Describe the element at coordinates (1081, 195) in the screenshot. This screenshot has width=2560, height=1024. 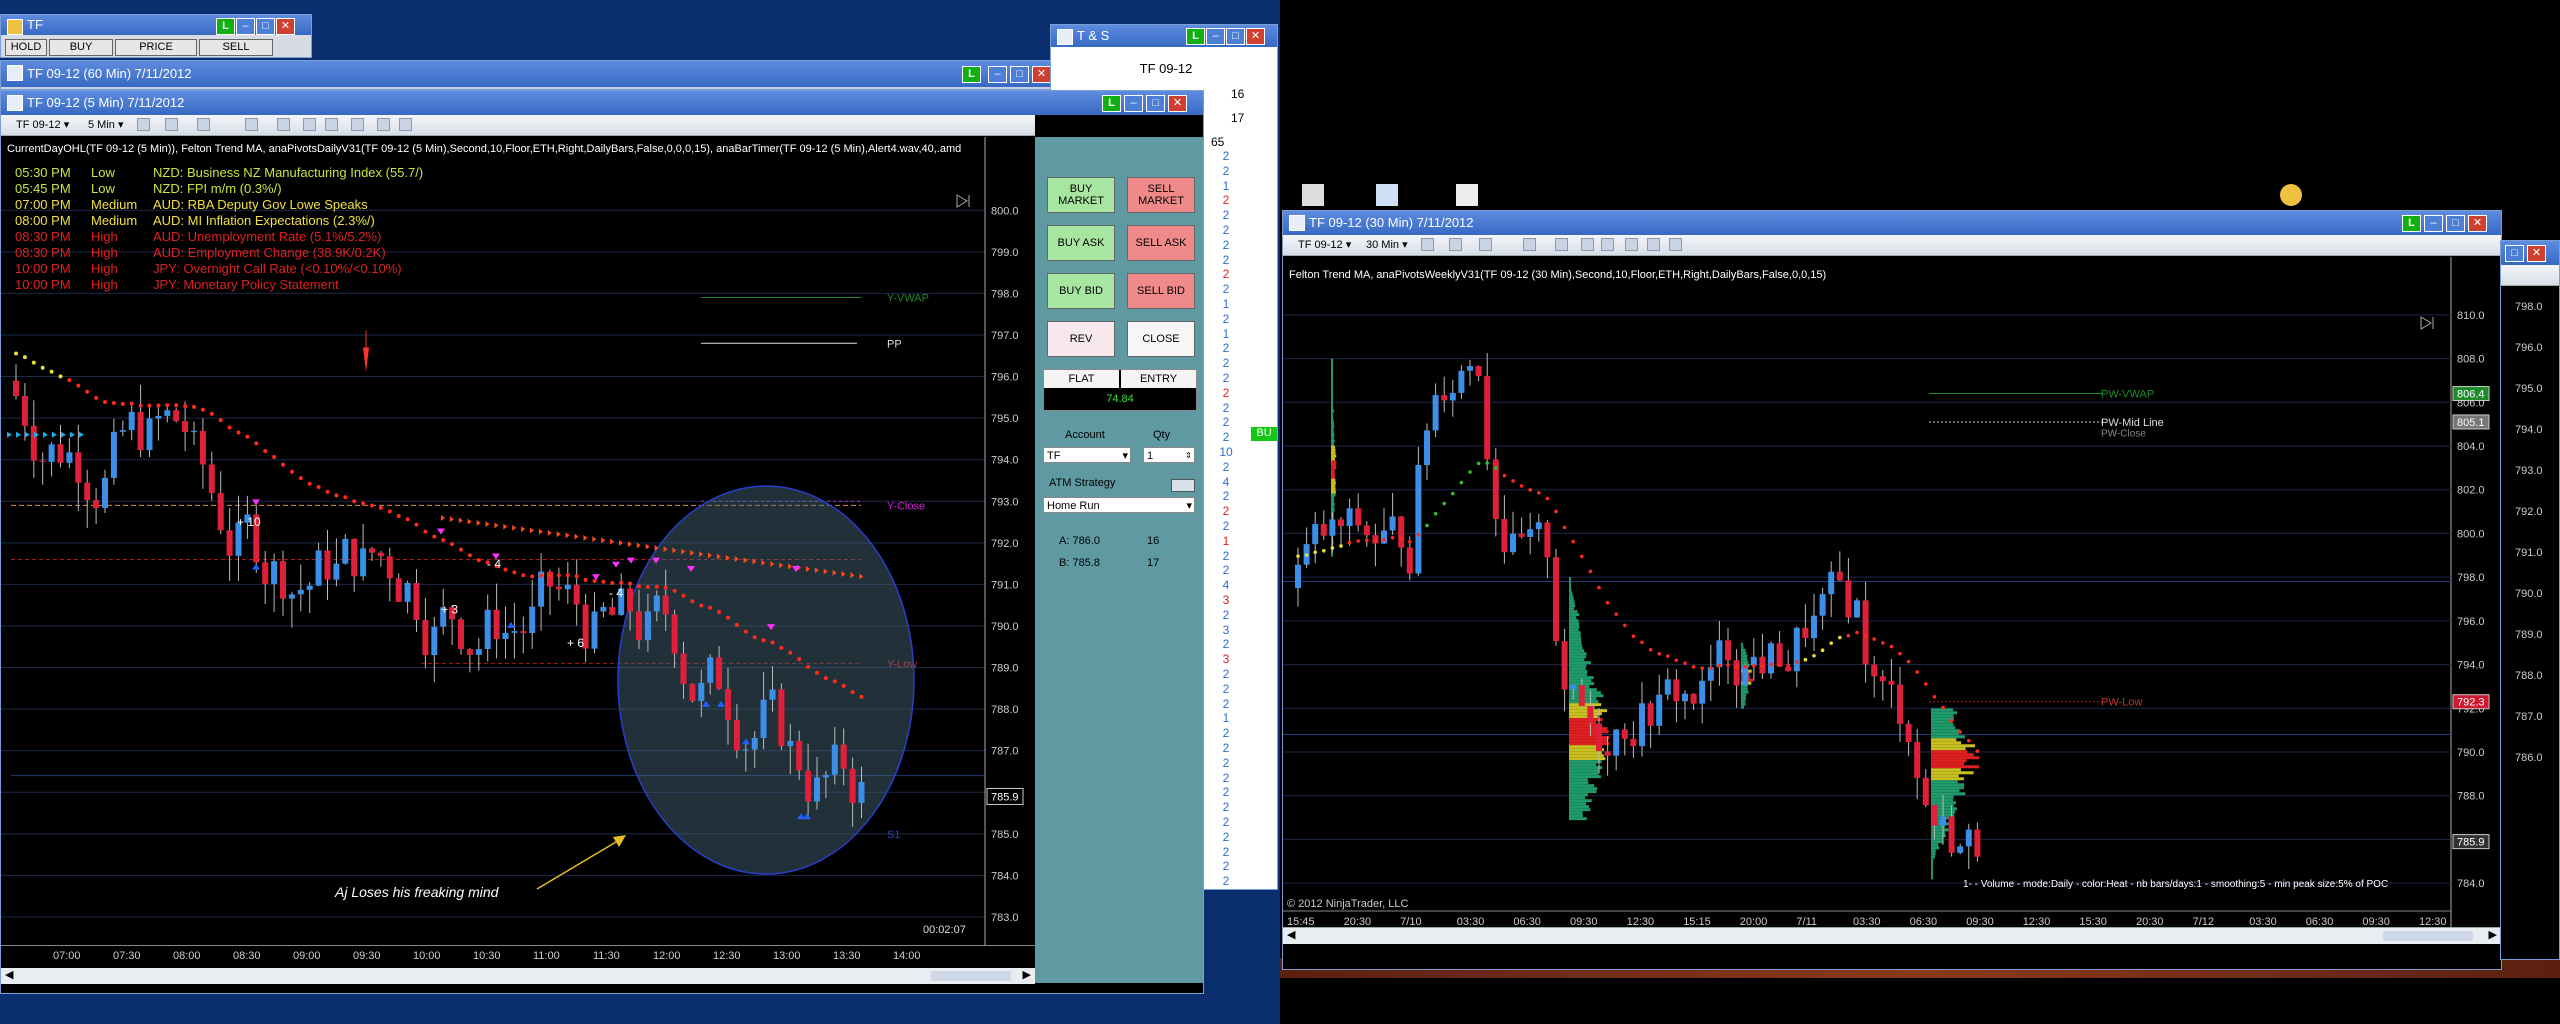
I see `buy-market-button: BUY MARKET` at that location.